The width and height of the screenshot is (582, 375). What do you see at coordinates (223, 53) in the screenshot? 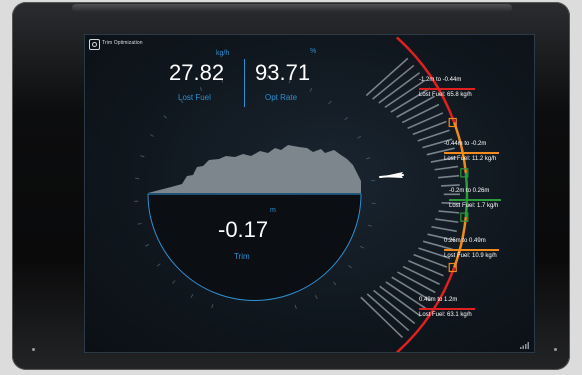
I see `lost-fuel-unit: kg/h` at bounding box center [223, 53].